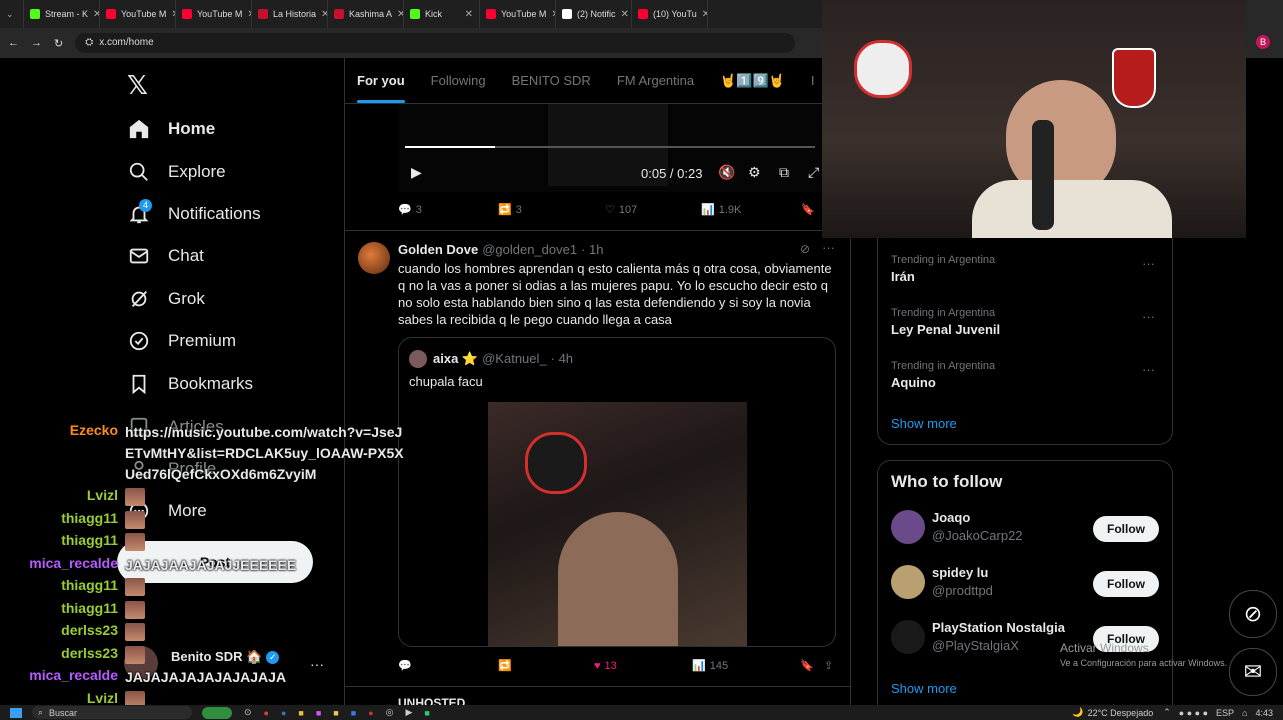 This screenshot has height=720, width=1283. I want to click on video-player: ▶ 0:05 / 0:23 🔇 ⚙ ⧉ ⤢, so click(610, 148).